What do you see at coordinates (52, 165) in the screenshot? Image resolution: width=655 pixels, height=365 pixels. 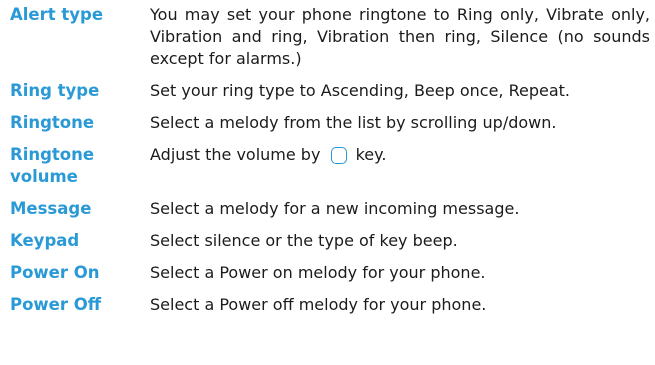 I see `setting-term: Ringtone volume` at bounding box center [52, 165].